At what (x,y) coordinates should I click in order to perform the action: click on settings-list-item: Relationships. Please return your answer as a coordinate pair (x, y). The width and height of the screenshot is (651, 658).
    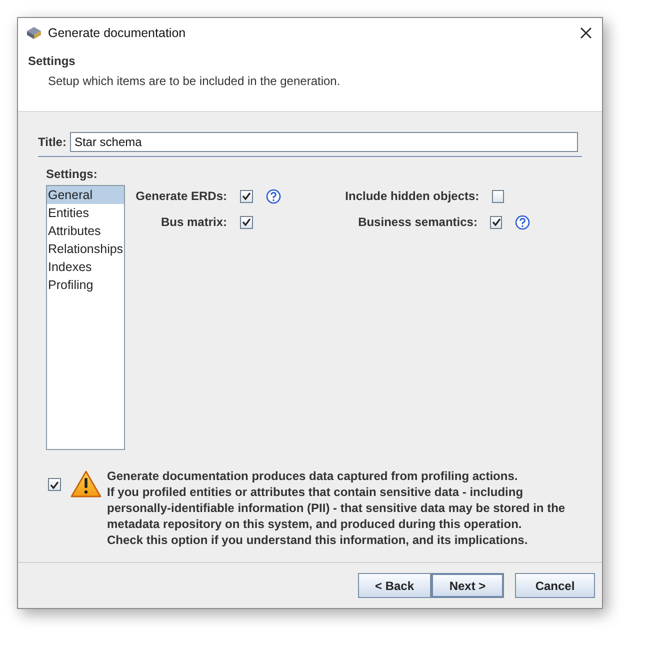
    Looking at the image, I should click on (85, 249).